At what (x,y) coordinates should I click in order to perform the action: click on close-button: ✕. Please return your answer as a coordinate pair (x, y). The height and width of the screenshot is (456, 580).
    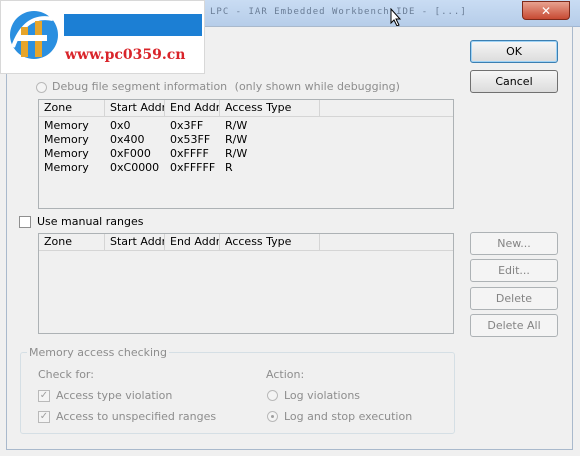
    Looking at the image, I should click on (546, 10).